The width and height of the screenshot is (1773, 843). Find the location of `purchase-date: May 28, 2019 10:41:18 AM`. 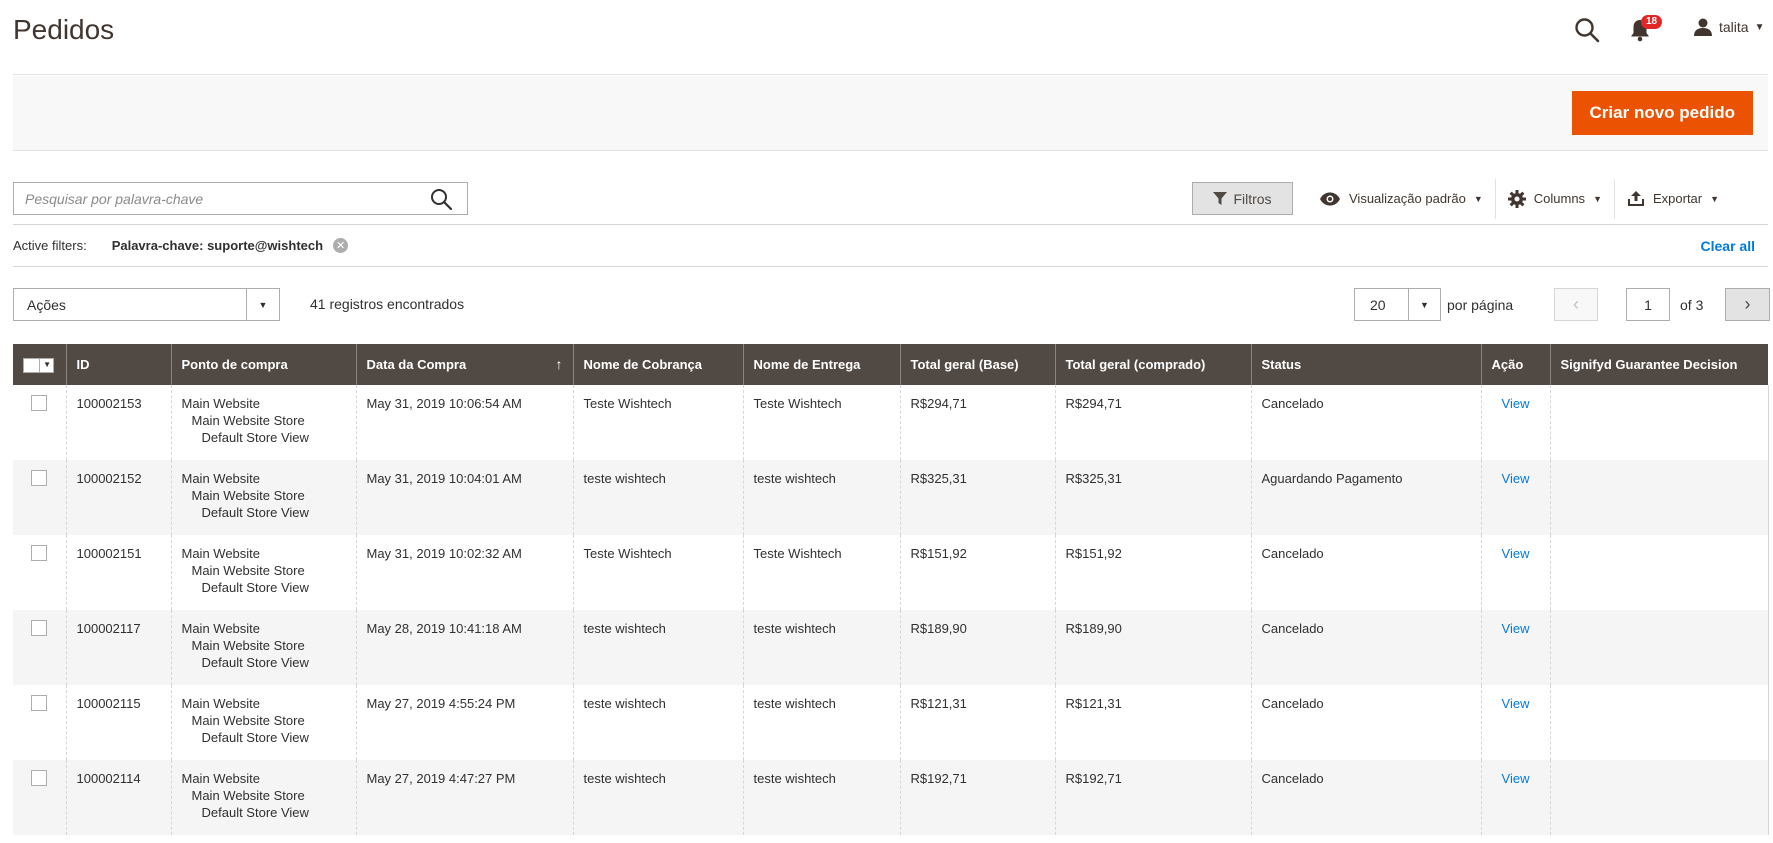

purchase-date: May 28, 2019 10:41:18 AM is located at coordinates (464, 647).